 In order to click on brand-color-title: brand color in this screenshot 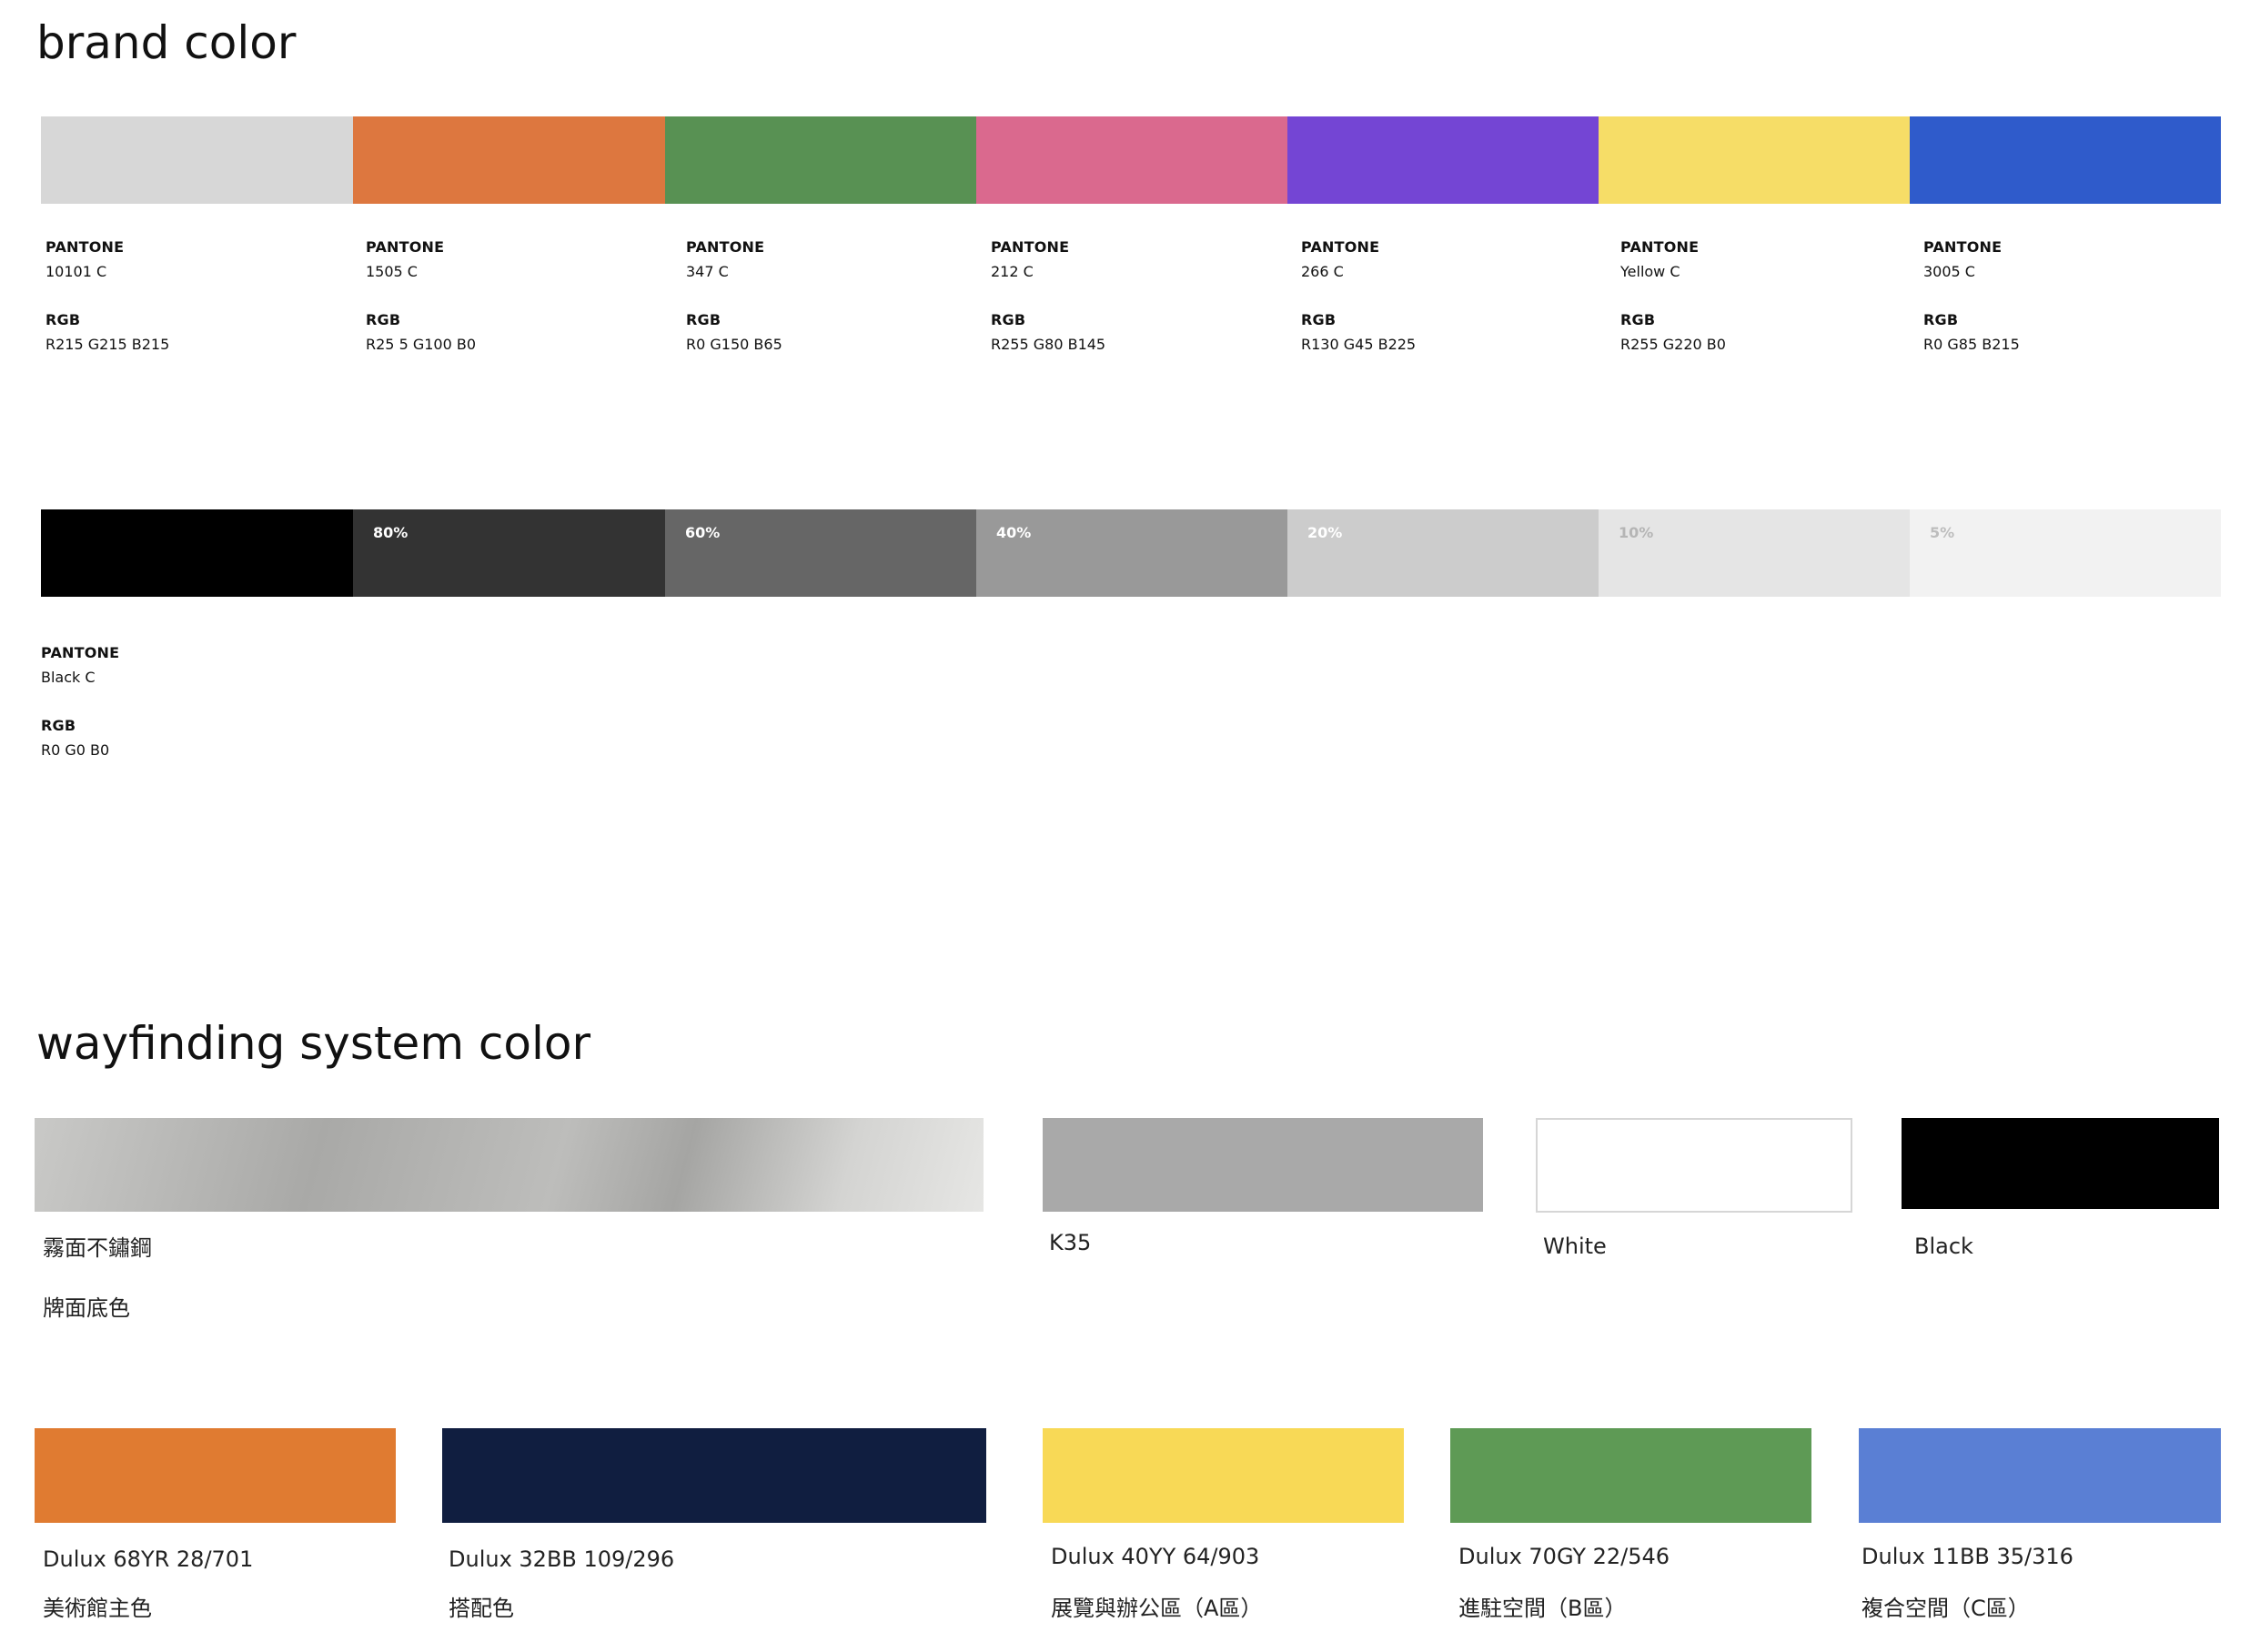, I will do `click(167, 42)`.